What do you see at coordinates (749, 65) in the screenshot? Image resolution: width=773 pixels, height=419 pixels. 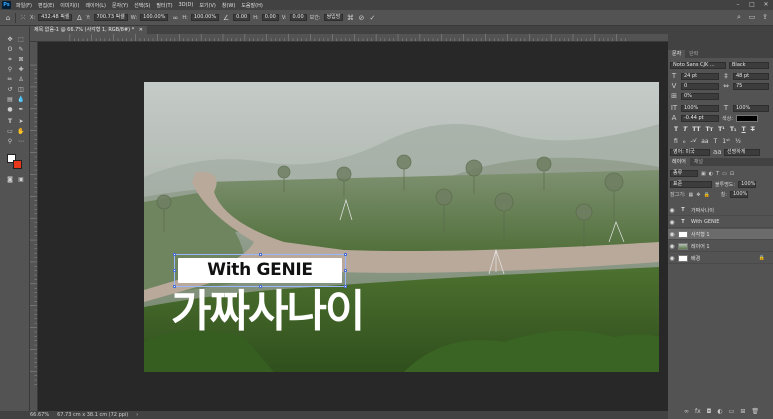 I see `font-style-select: Black` at bounding box center [749, 65].